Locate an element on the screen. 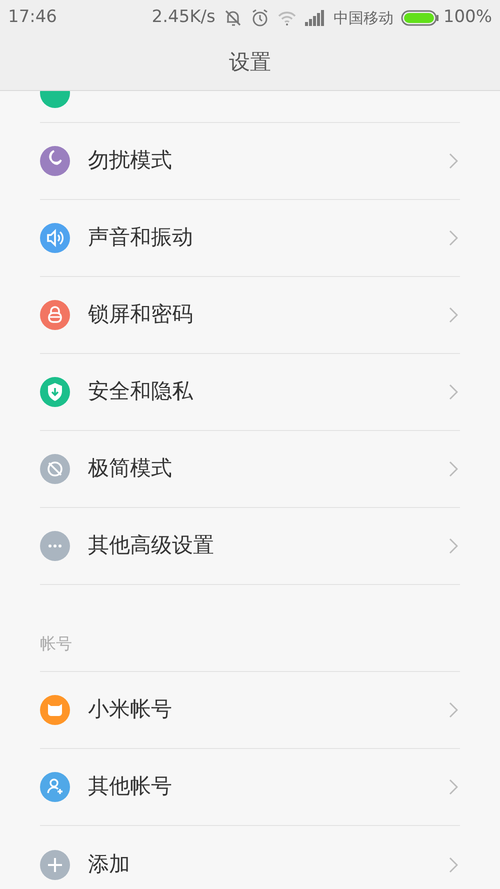 The width and height of the screenshot is (500, 889). settings-row: 小米帐号 is located at coordinates (250, 710).